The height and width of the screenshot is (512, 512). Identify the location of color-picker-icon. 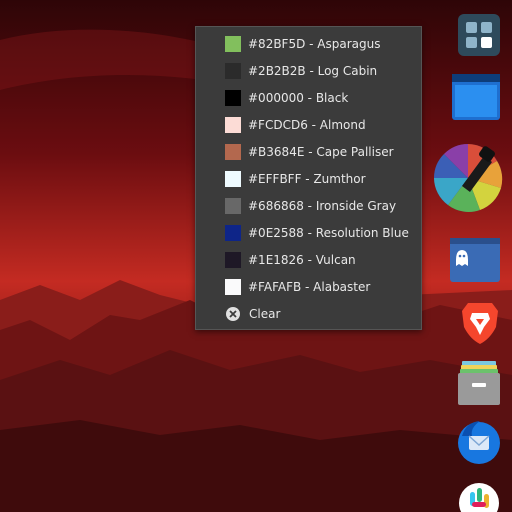
(468, 178).